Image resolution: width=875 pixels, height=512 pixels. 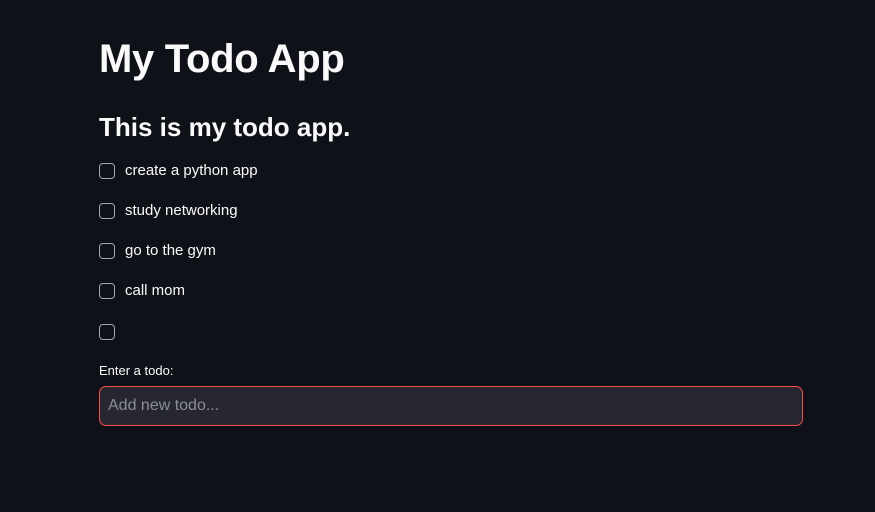 I want to click on todo-label: study networking, so click(x=181, y=210).